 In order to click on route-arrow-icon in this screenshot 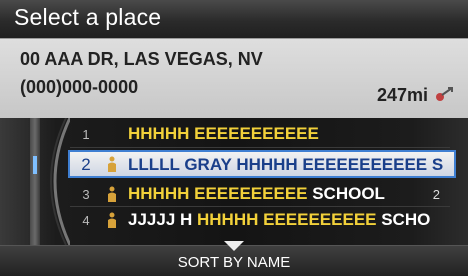, I will do `click(444, 94)`.